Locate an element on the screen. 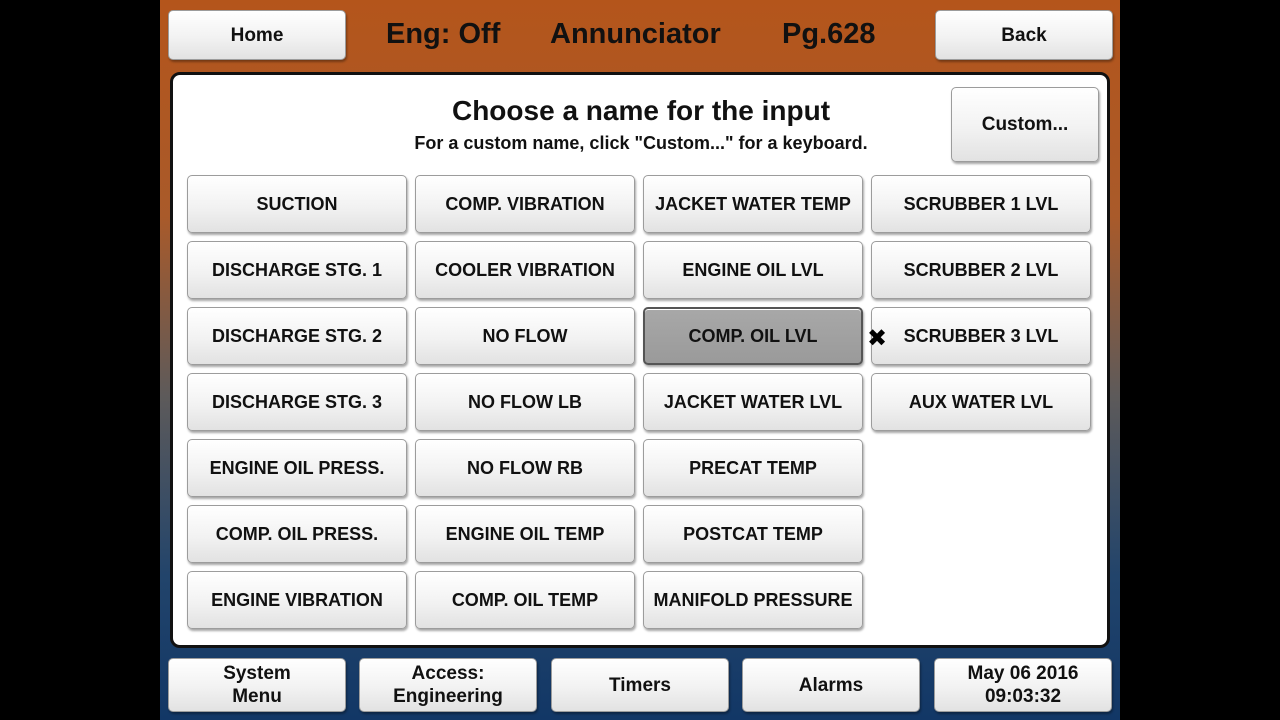  name-option-button: COOLER VIBRATION is located at coordinates (525, 270).